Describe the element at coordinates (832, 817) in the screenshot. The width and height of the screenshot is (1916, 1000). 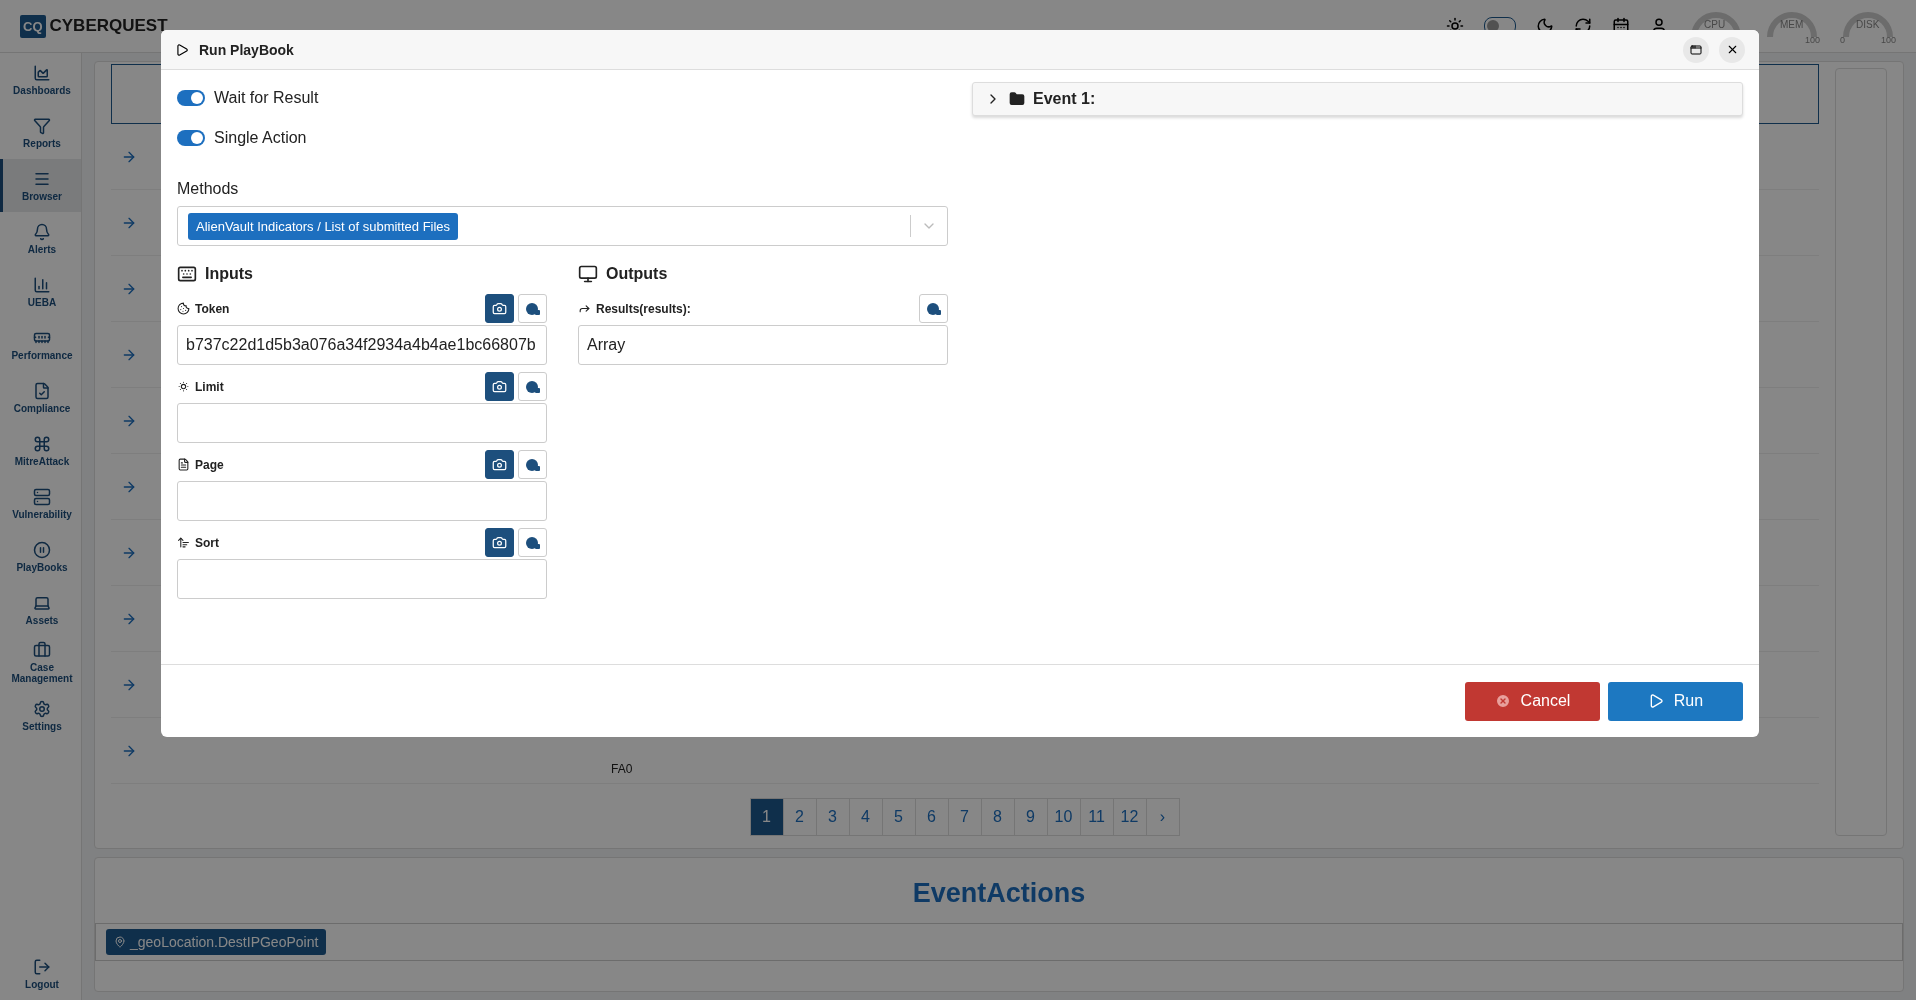
I see `page-button: 3` at that location.